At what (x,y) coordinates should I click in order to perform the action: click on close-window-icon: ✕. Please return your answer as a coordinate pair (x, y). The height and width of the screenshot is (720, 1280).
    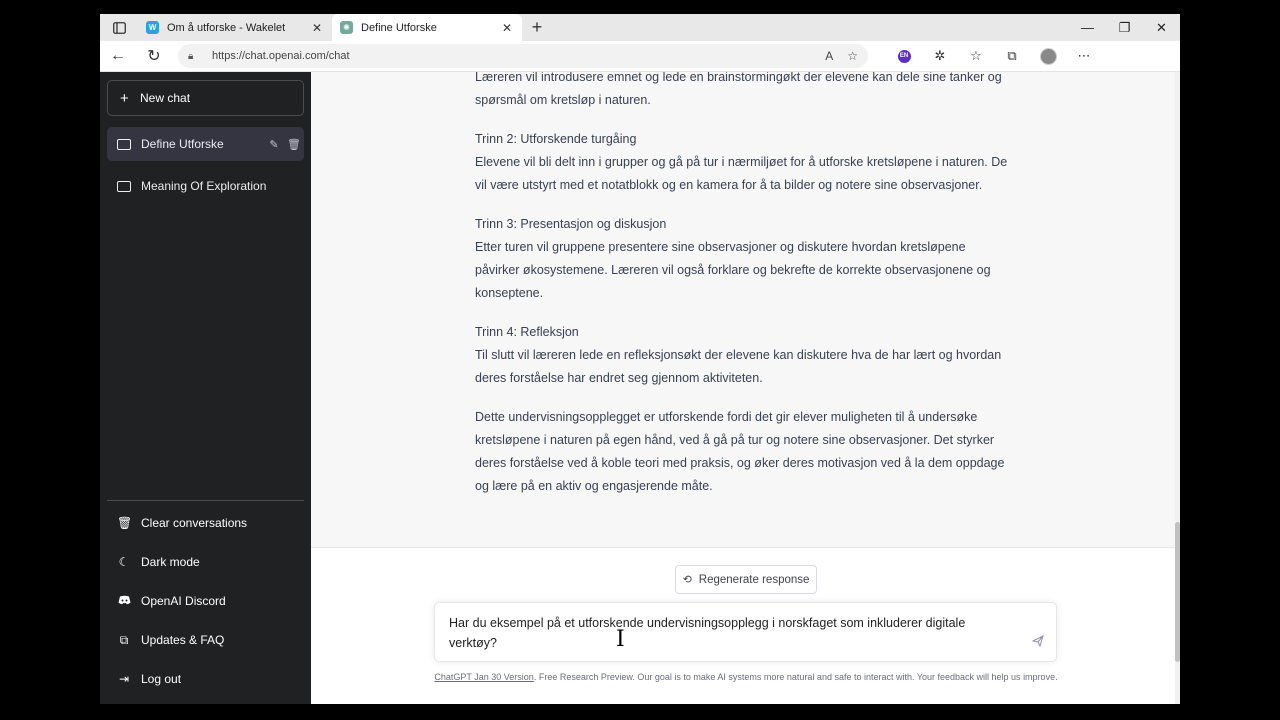
    Looking at the image, I should click on (1161, 27).